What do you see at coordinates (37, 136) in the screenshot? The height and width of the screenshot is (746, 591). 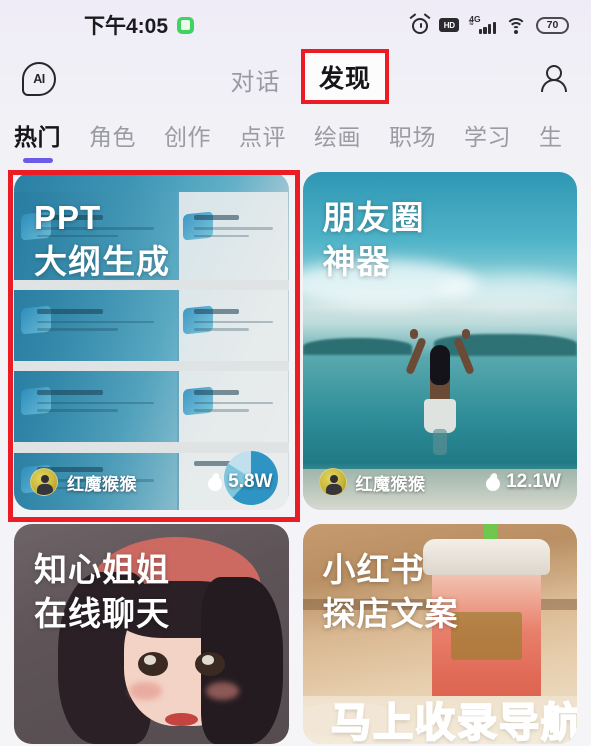 I see `category-tab-hot: 热门` at bounding box center [37, 136].